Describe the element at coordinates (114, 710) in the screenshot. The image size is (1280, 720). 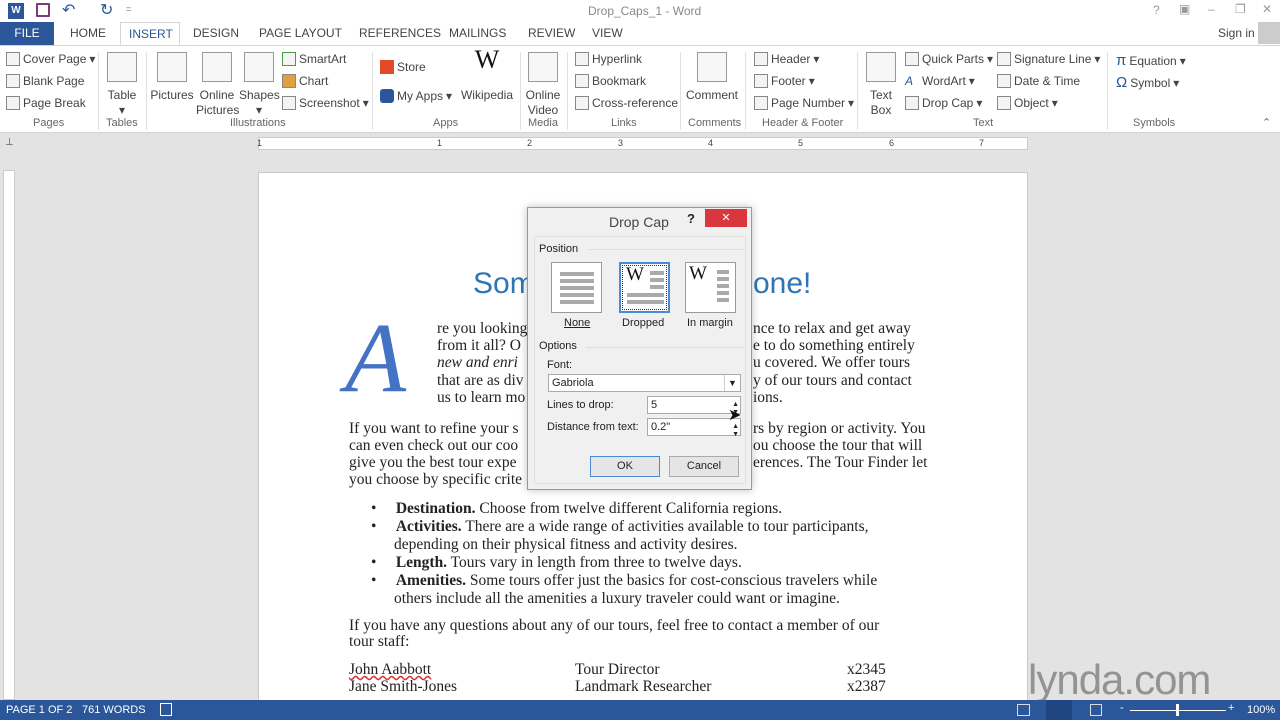
I see `word-count: 761 WORDS` at that location.